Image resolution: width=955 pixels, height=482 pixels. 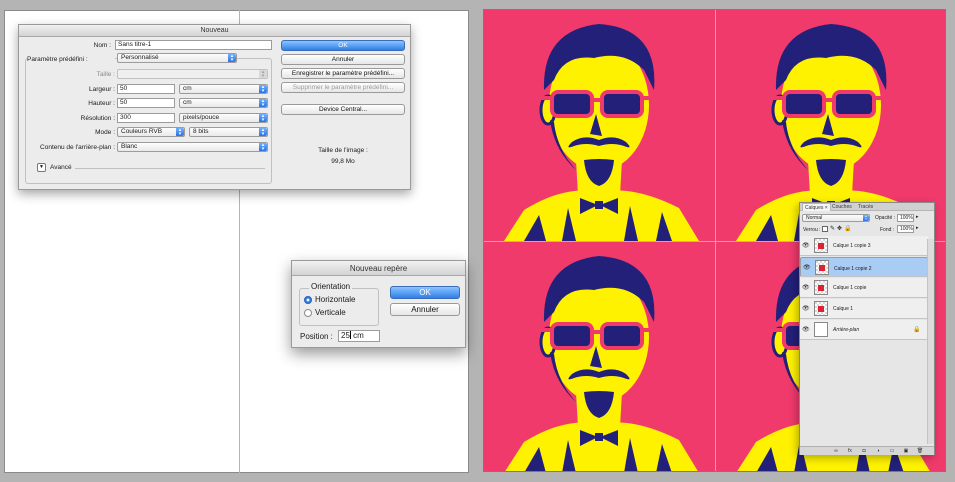 What do you see at coordinates (814, 218) in the screenshot?
I see `blend-mode-value: Normal` at bounding box center [814, 218].